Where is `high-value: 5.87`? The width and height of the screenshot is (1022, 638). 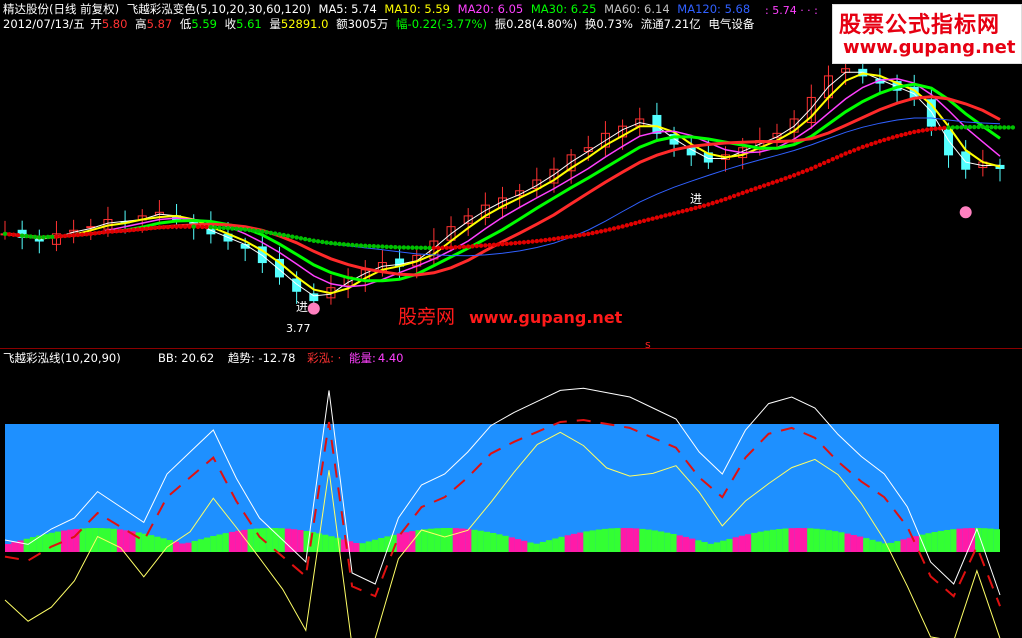 high-value: 5.87 is located at coordinates (159, 24).